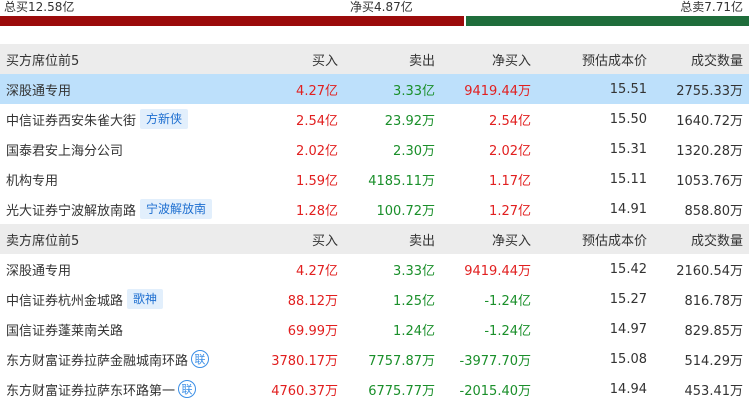  Describe the element at coordinates (495, 361) in the screenshot. I see `net-amount: -3977.70万` at that location.